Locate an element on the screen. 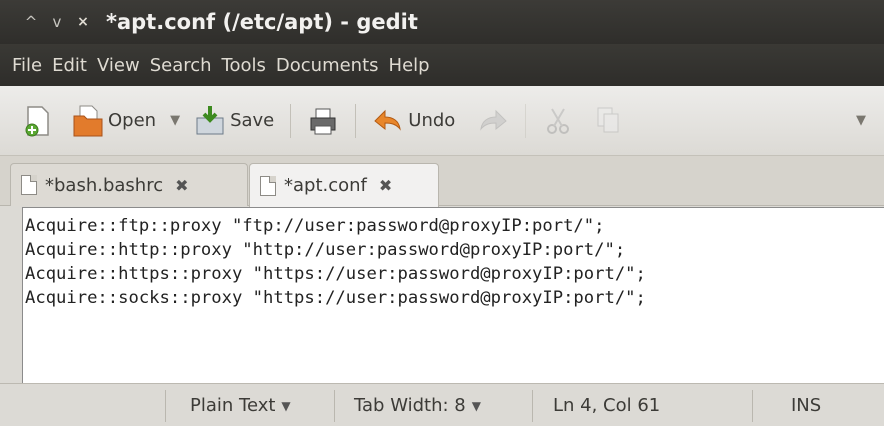  menu-help: Help is located at coordinates (409, 65).